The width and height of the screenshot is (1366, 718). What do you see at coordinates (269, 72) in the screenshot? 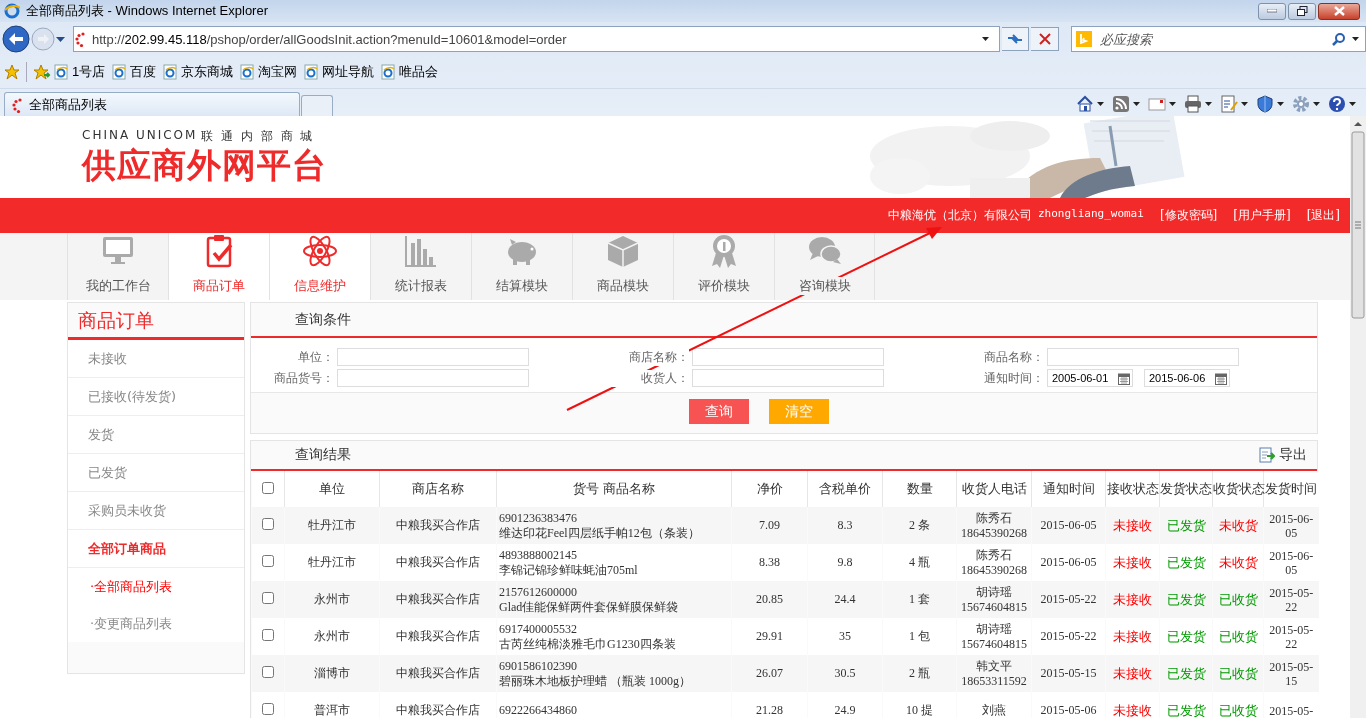
I see `favorite-link: 淘宝网` at bounding box center [269, 72].